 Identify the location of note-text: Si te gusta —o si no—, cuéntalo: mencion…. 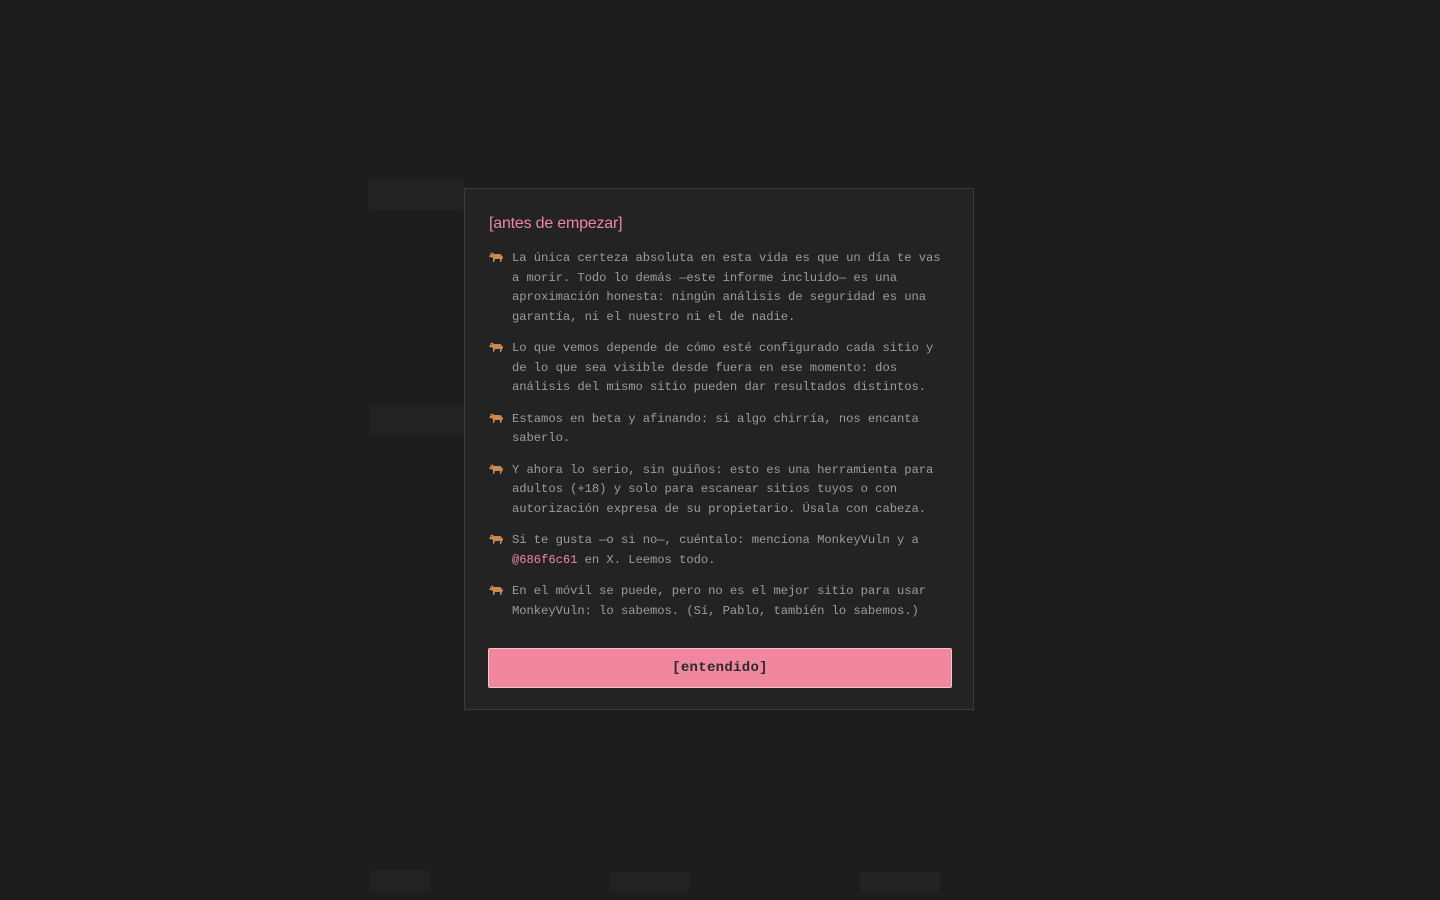
(731, 550).